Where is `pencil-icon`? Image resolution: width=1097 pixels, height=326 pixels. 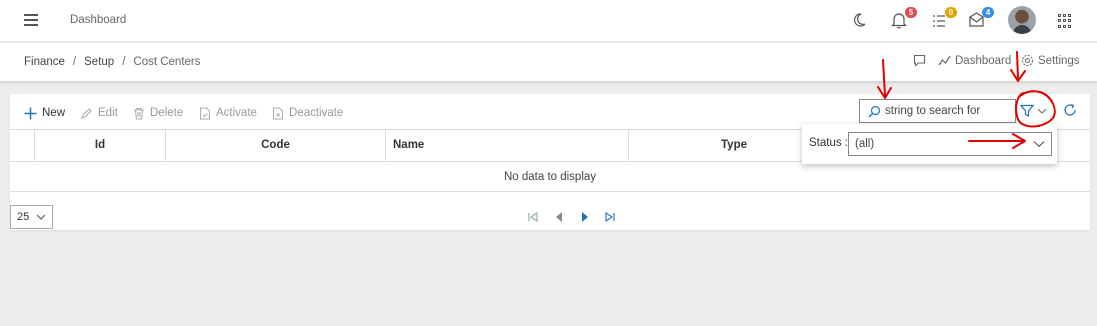
pencil-icon is located at coordinates (86, 113).